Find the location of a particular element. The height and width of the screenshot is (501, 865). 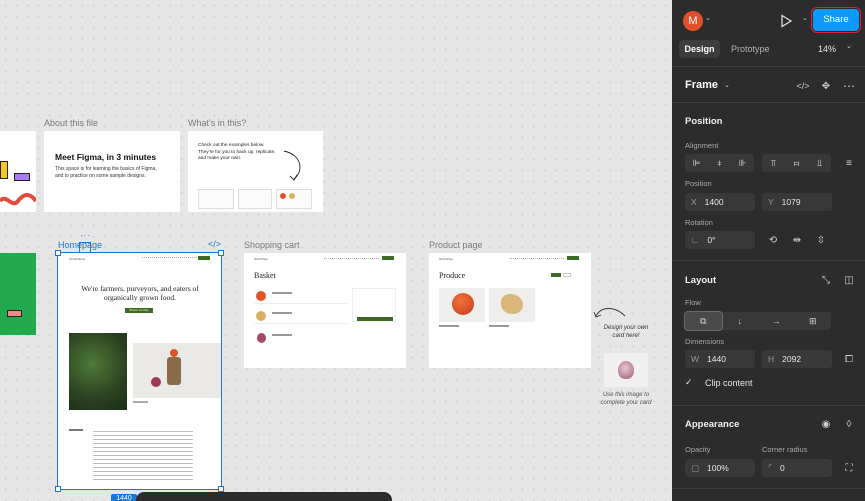

cart-brand: World Peas is located at coordinates (261, 259).